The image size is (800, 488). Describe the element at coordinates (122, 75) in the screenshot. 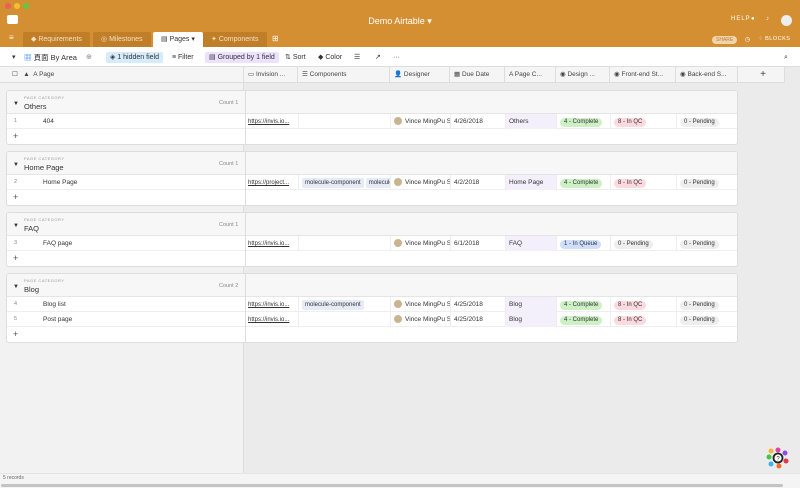

I see `column-header-page: ☐ ▲ A Page` at that location.